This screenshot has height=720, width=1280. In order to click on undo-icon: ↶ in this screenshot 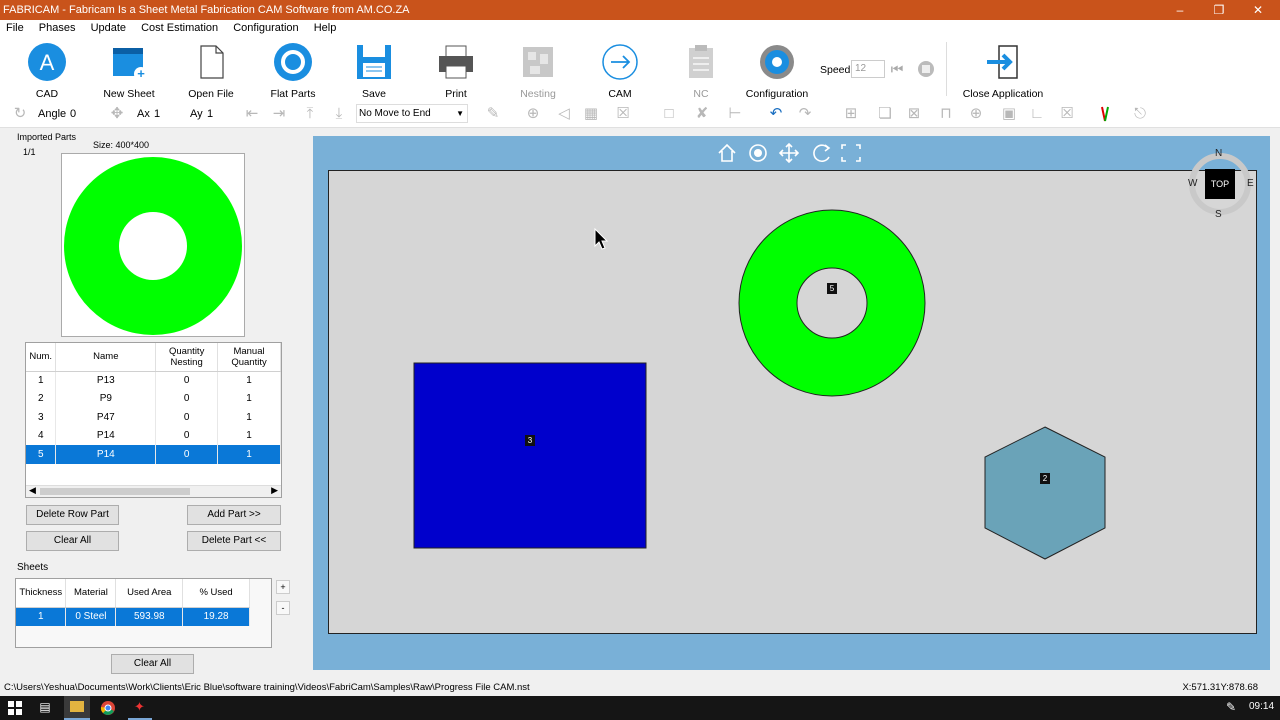, I will do `click(776, 114)`.